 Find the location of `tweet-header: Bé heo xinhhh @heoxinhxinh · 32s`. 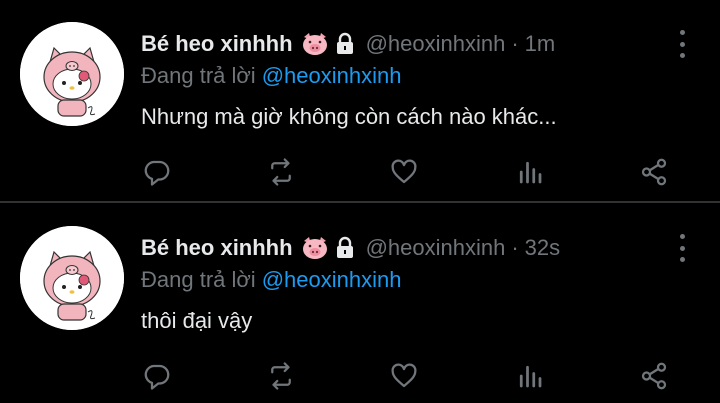

tweet-header: Bé heo xinhhh @heoxinhxinh · 32s is located at coordinates (350, 248).